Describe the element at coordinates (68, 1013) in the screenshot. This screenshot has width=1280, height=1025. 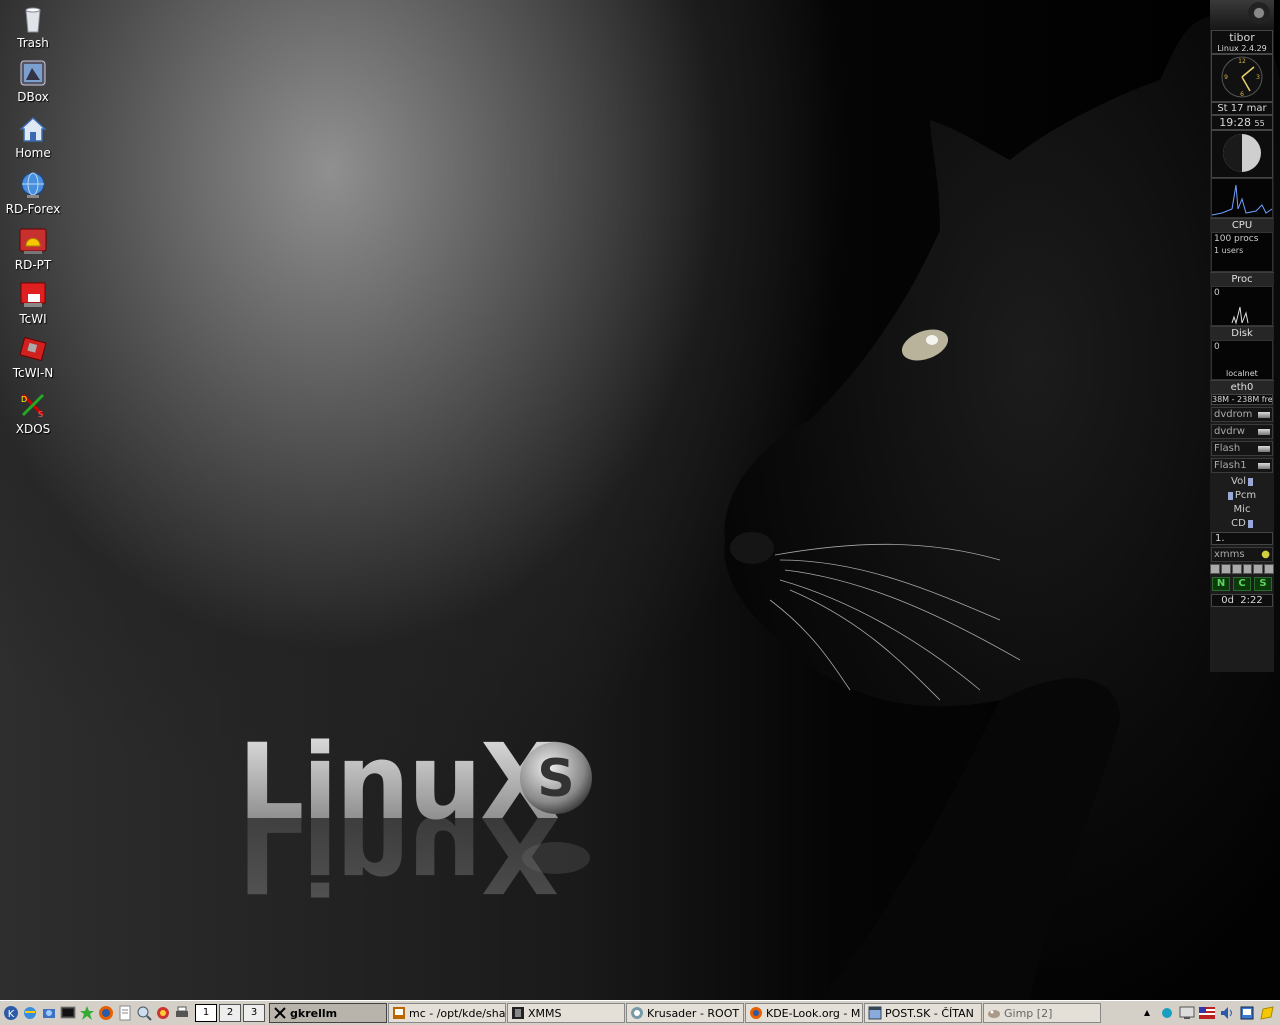
I see `terminal-icon` at that location.